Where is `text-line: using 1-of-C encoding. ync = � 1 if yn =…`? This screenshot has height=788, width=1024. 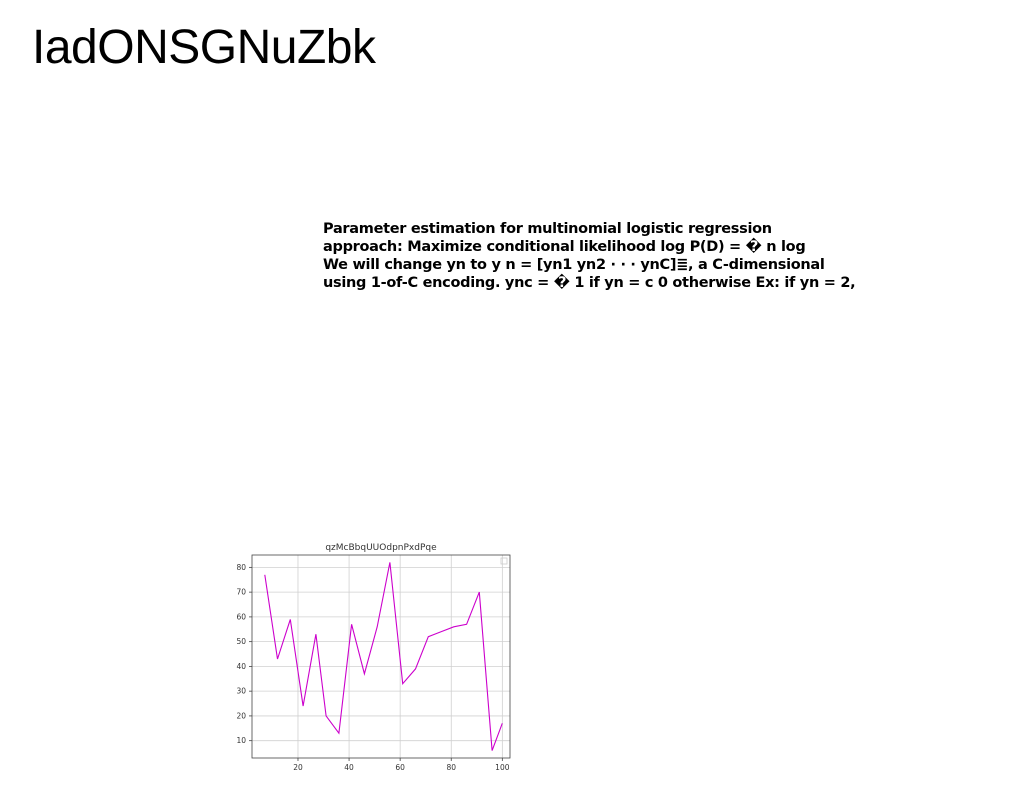
text-line: using 1-of-C encoding. ync = � 1 if yn =… is located at coordinates (589, 283).